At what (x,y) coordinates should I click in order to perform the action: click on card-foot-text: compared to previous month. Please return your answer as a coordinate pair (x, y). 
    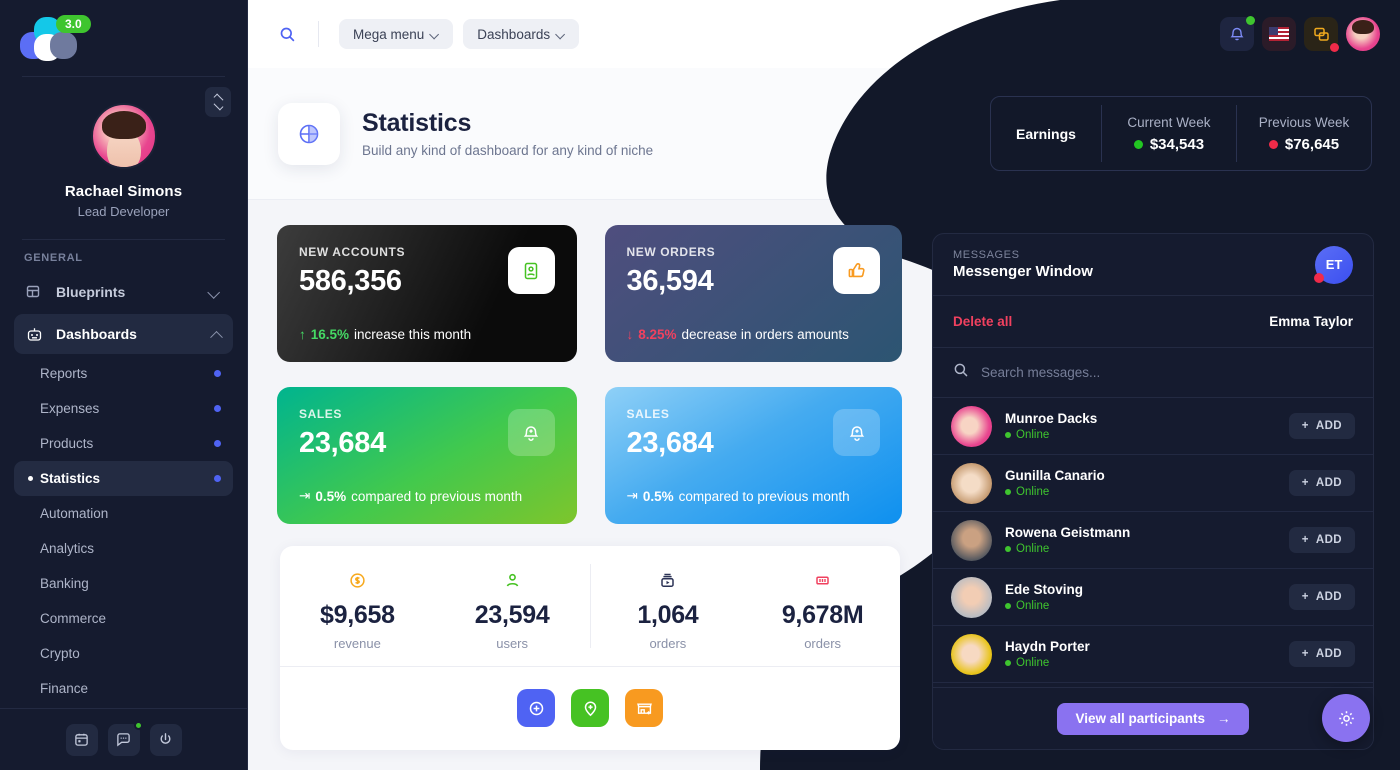
    Looking at the image, I should click on (437, 496).